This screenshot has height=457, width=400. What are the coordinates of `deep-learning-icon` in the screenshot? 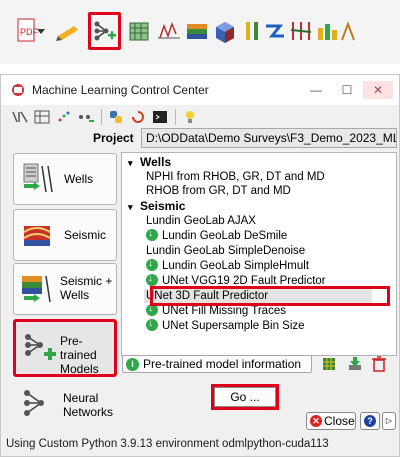 It's located at (20, 117).